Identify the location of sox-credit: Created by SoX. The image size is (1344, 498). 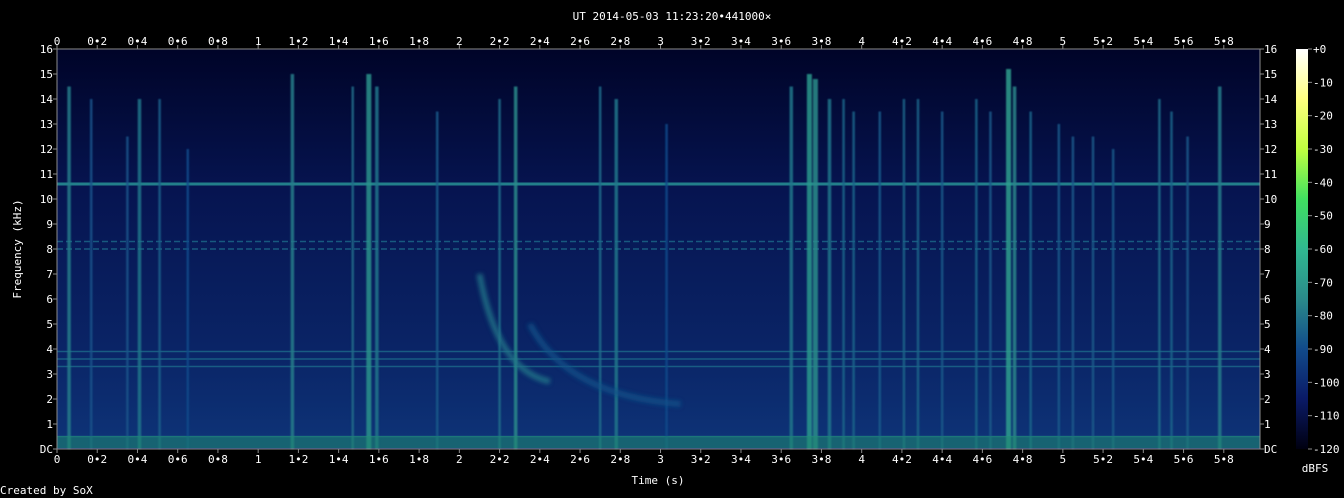
(46, 490).